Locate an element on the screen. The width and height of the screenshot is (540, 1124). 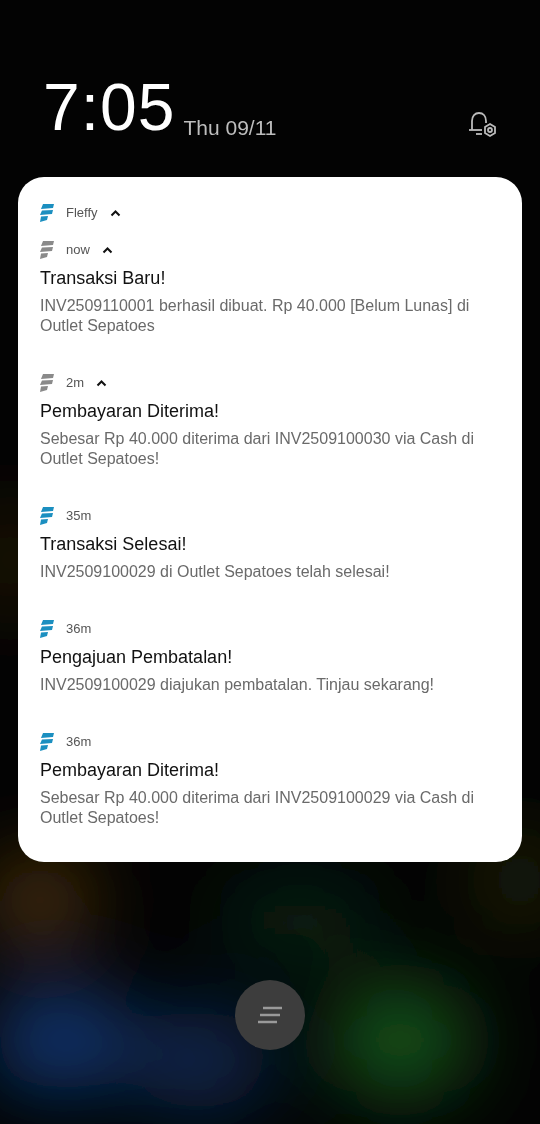
notification-body: Sebesar Rp 40.000 diterima dari INV2509100029 via Cash di Outlet Sepatoes! is located at coordinates (258, 808).